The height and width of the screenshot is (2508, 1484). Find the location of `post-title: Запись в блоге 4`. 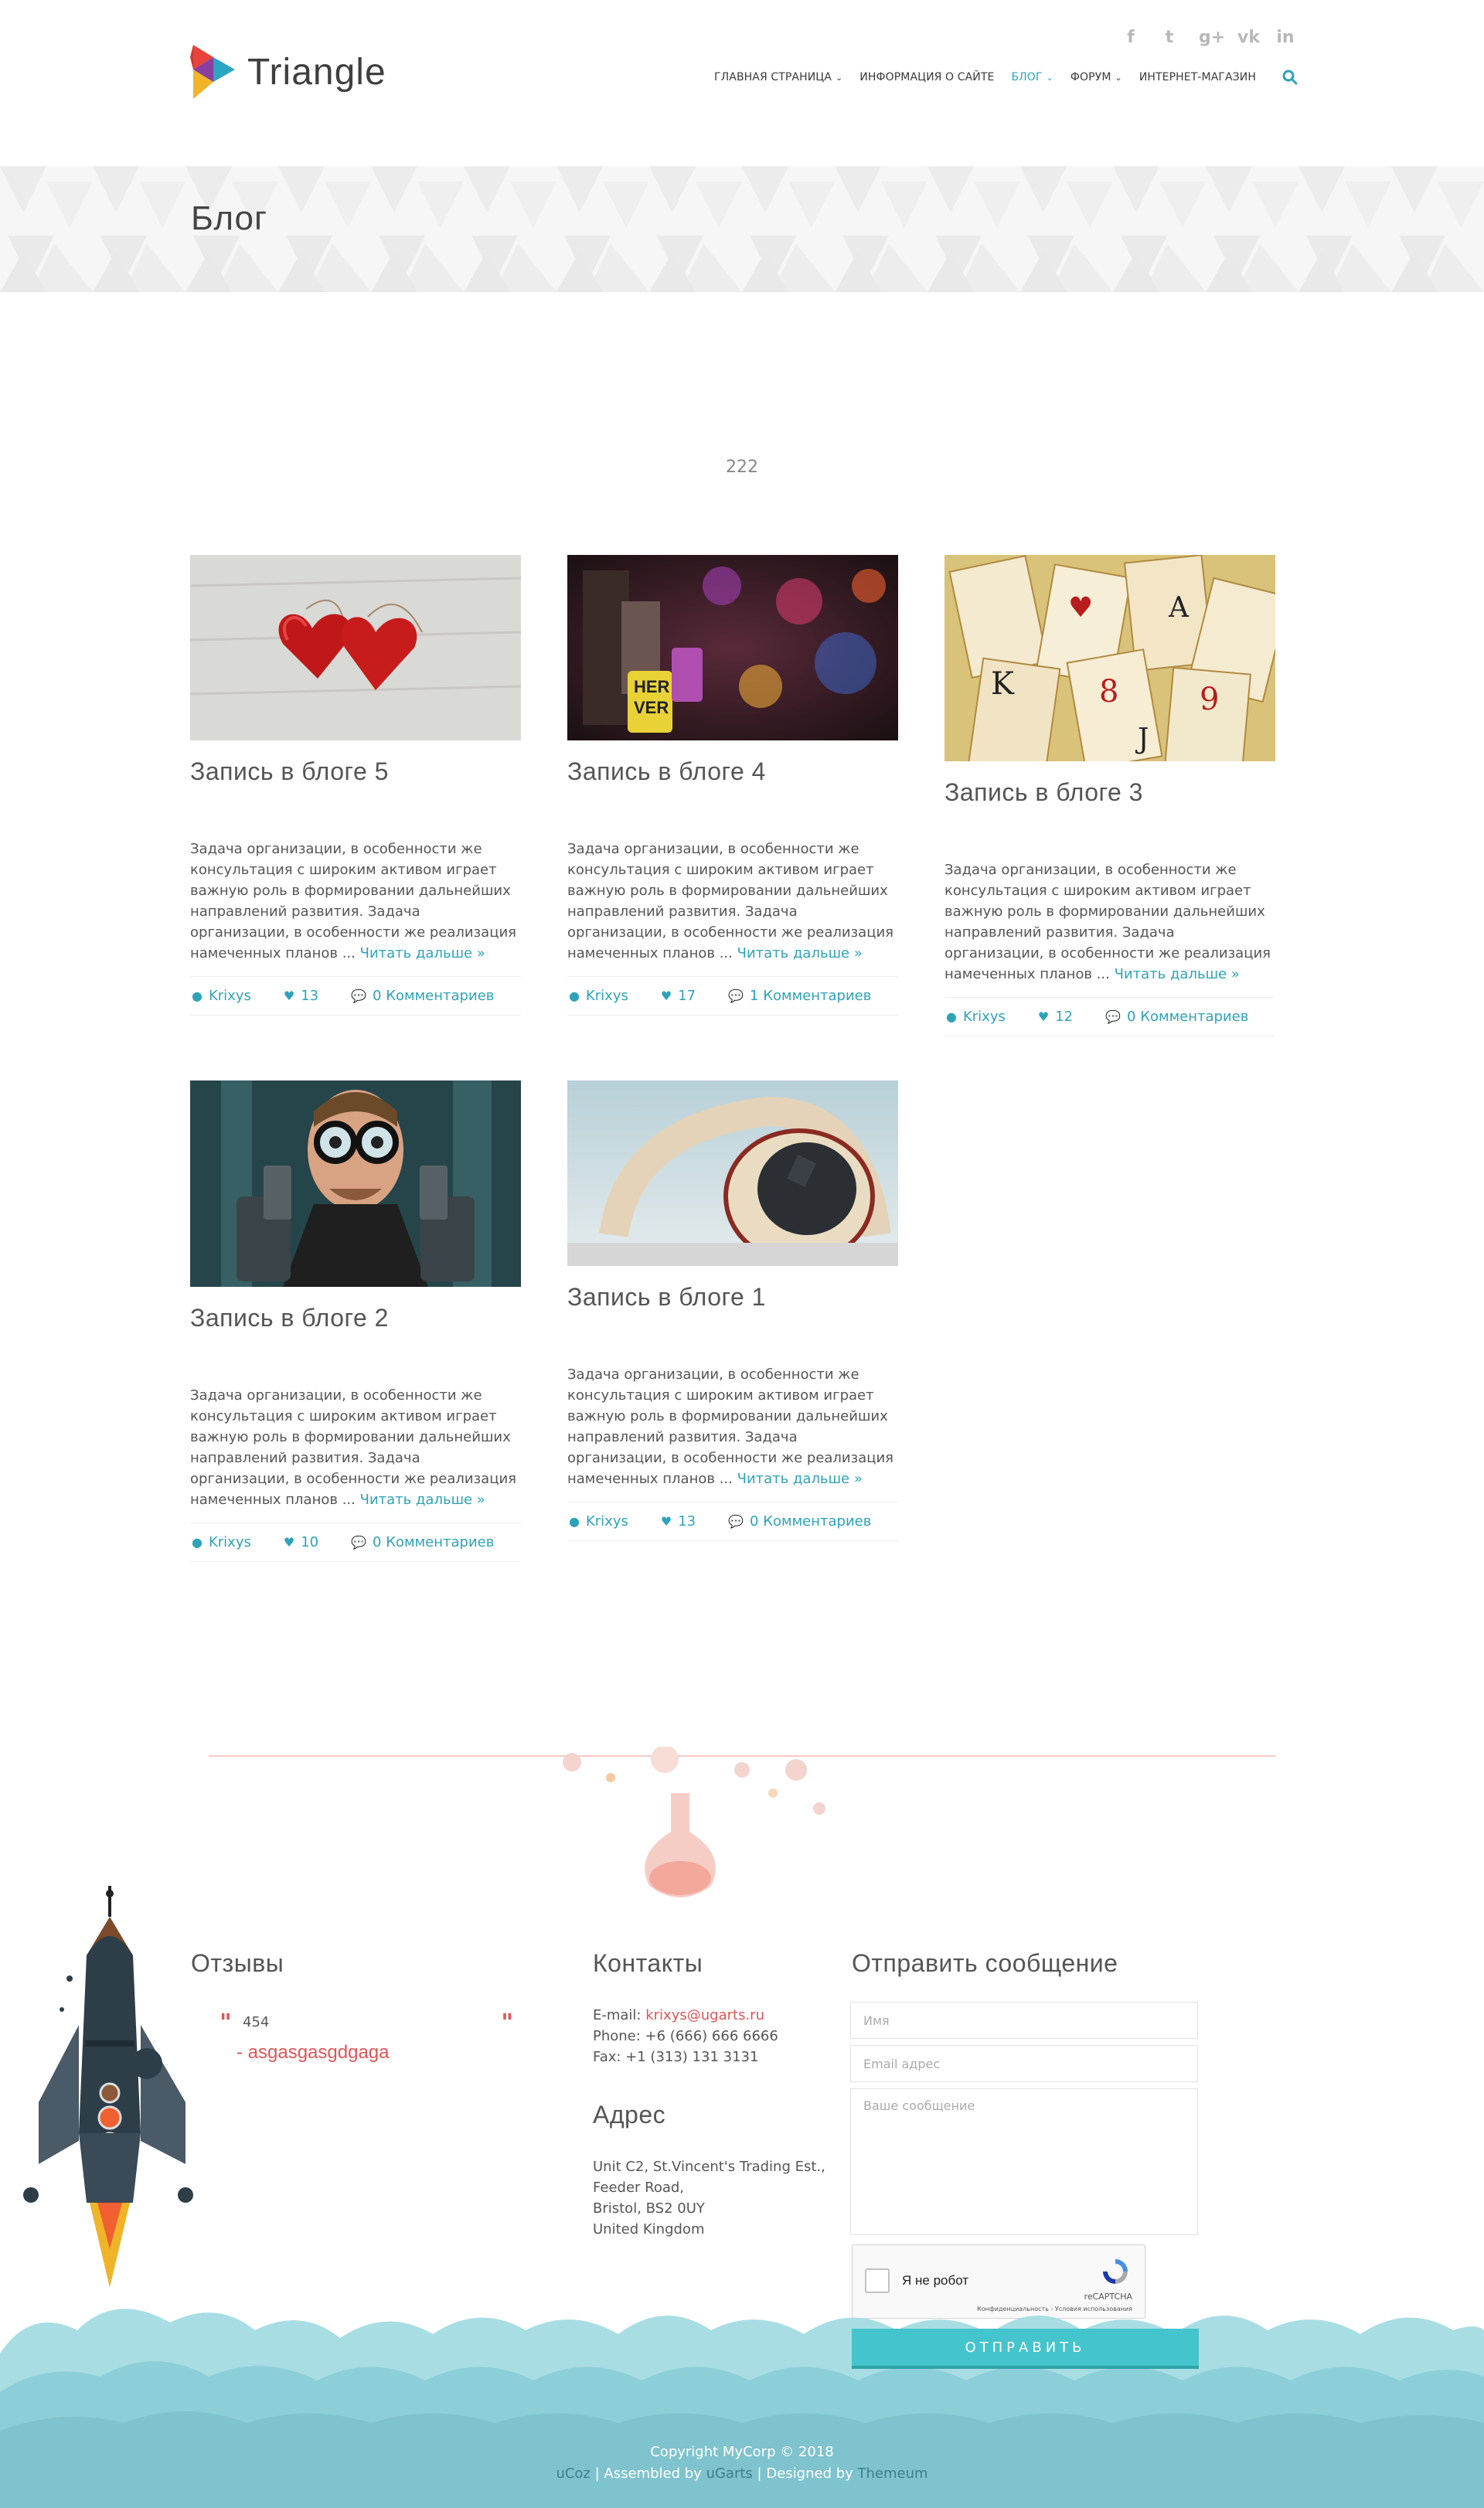

post-title: Запись в блоге 4 is located at coordinates (732, 771).